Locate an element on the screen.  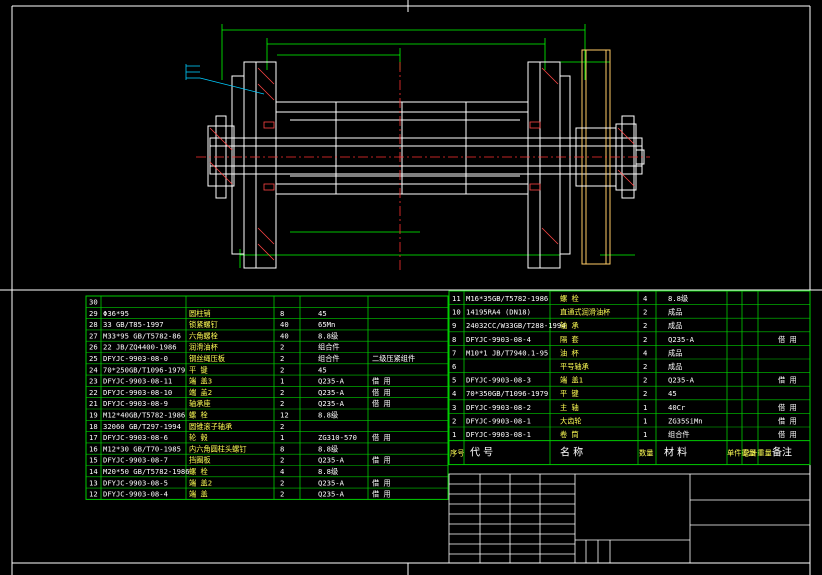
bom-left-row-code: DFYJC-9903-08-6 is located at coordinates (135, 437).